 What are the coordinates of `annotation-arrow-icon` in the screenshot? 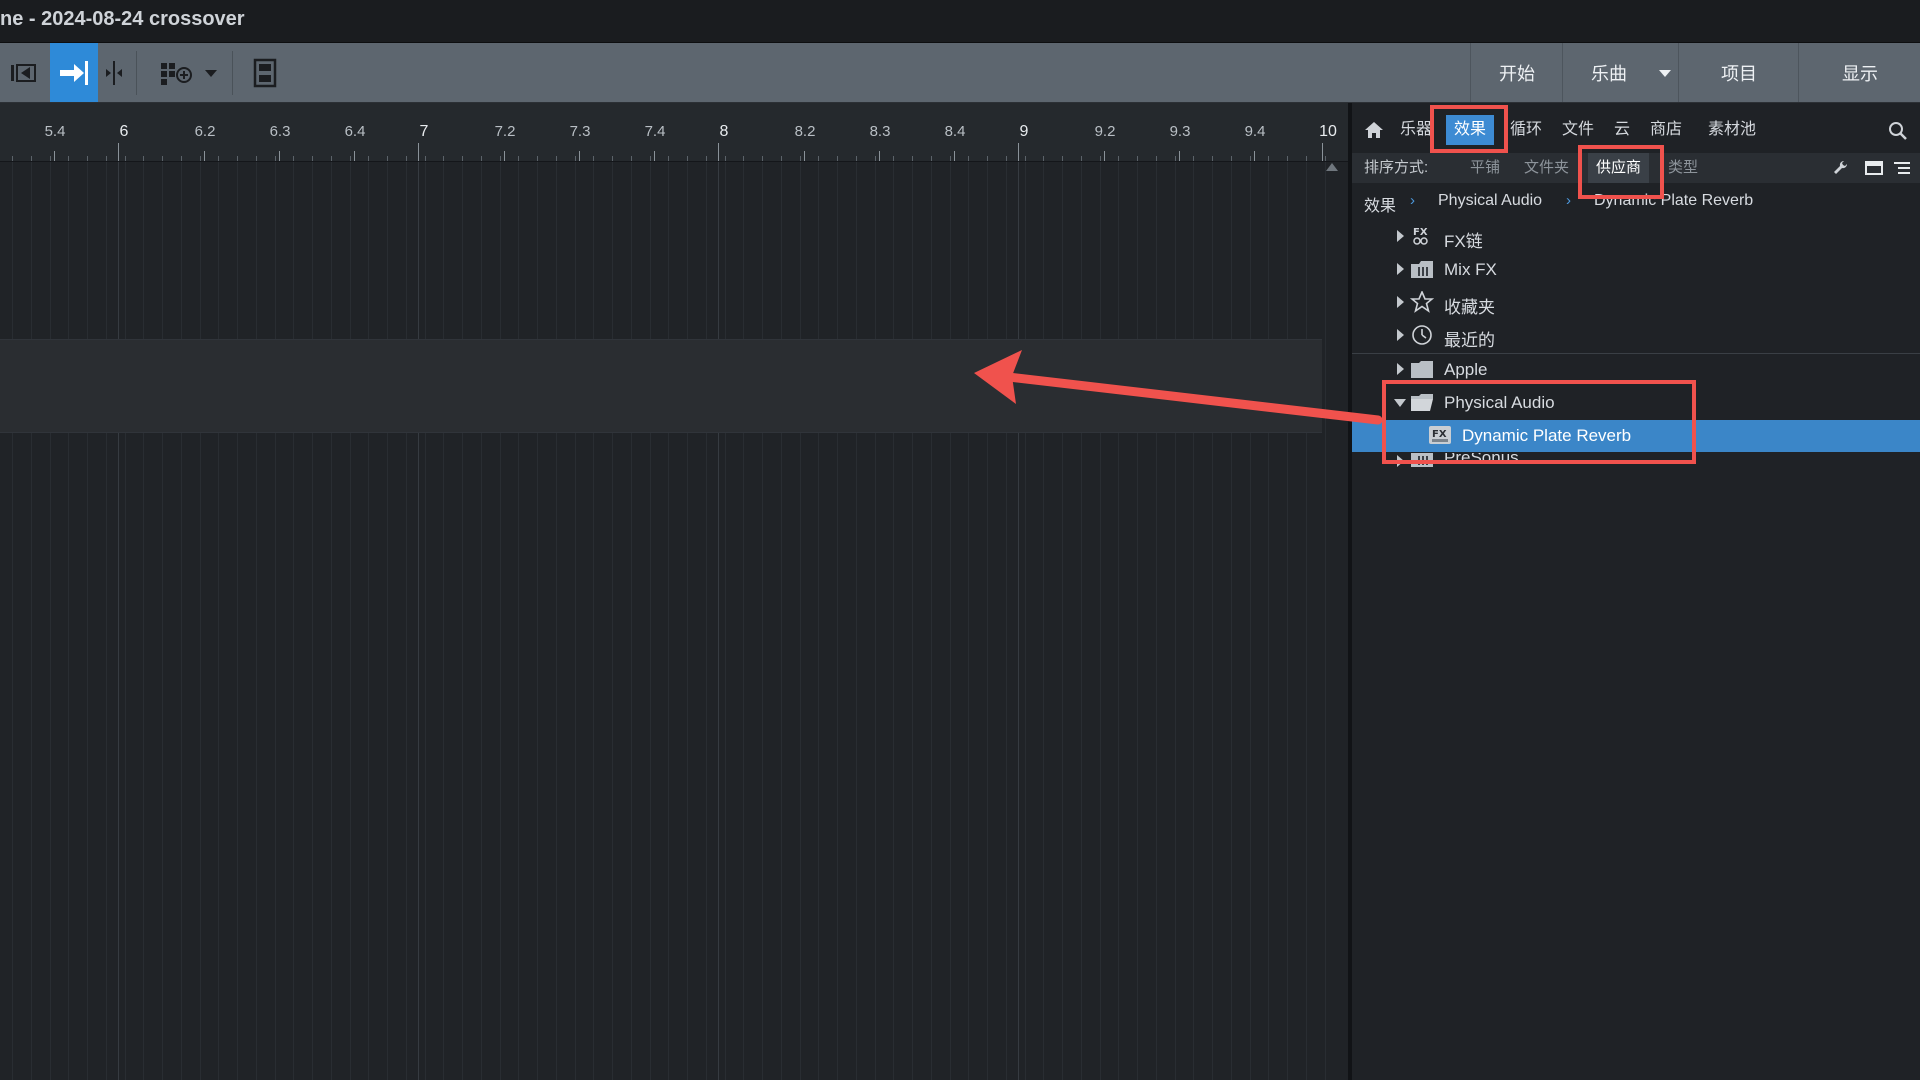 It's located at (1178, 387).